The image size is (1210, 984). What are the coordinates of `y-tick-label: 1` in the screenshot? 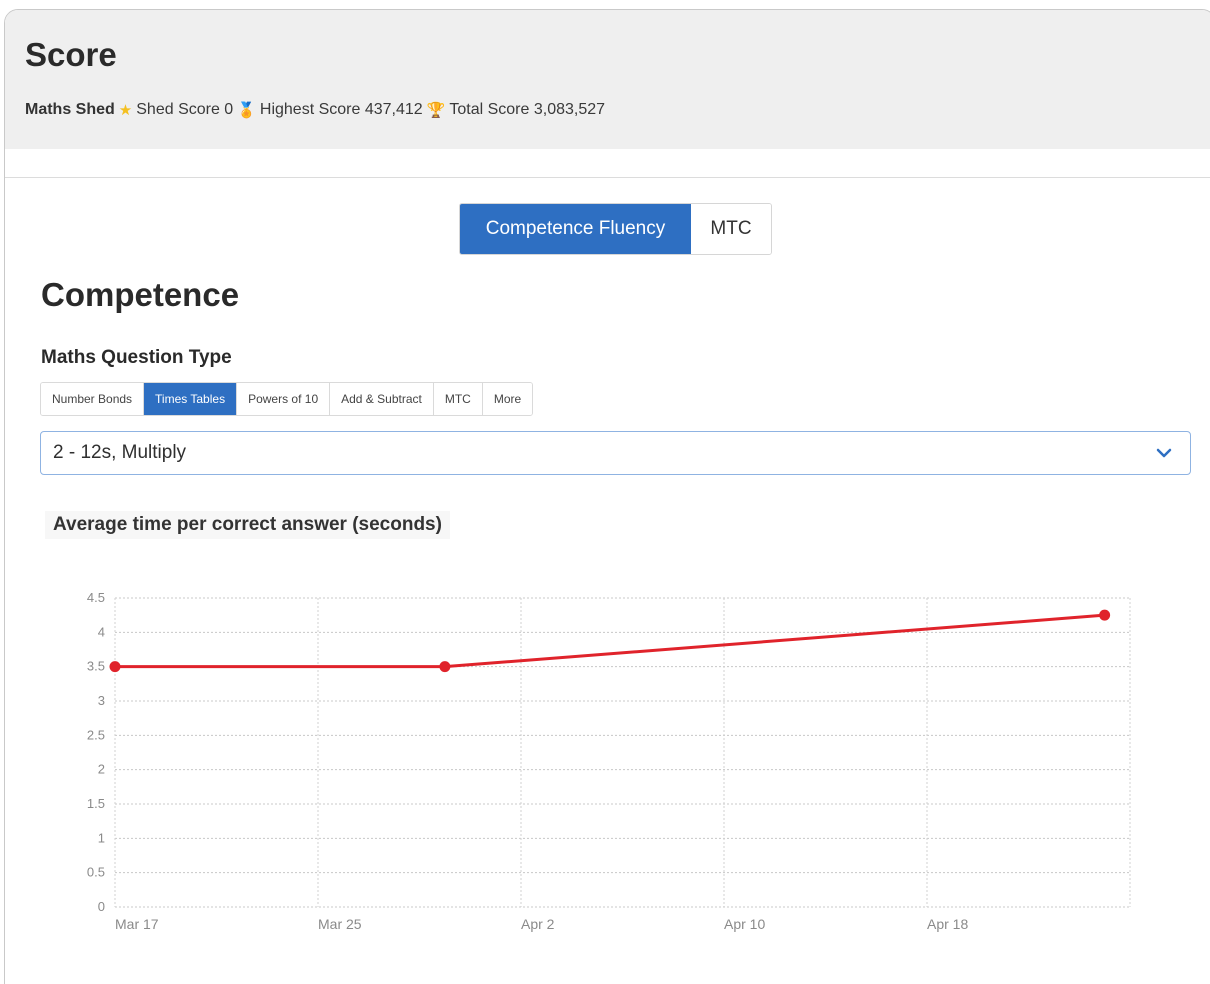 It's located at (101, 837).